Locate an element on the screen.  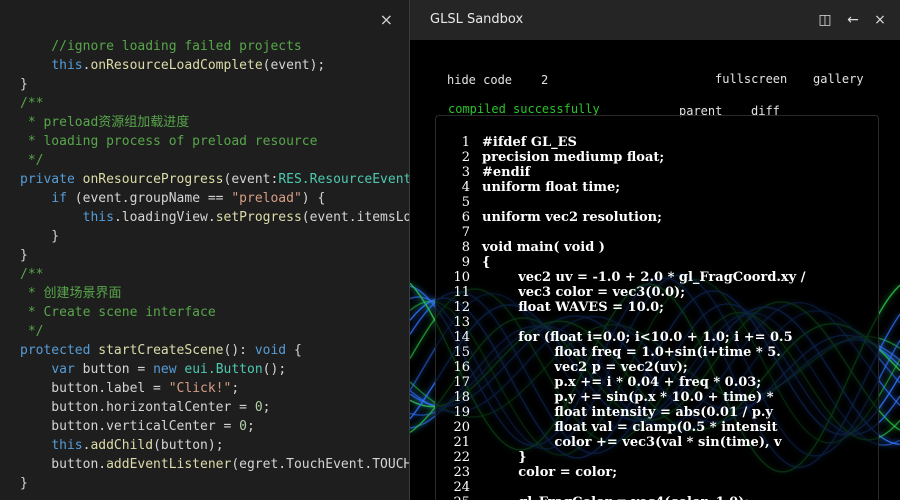
quality-select: 2 is located at coordinates (545, 80).